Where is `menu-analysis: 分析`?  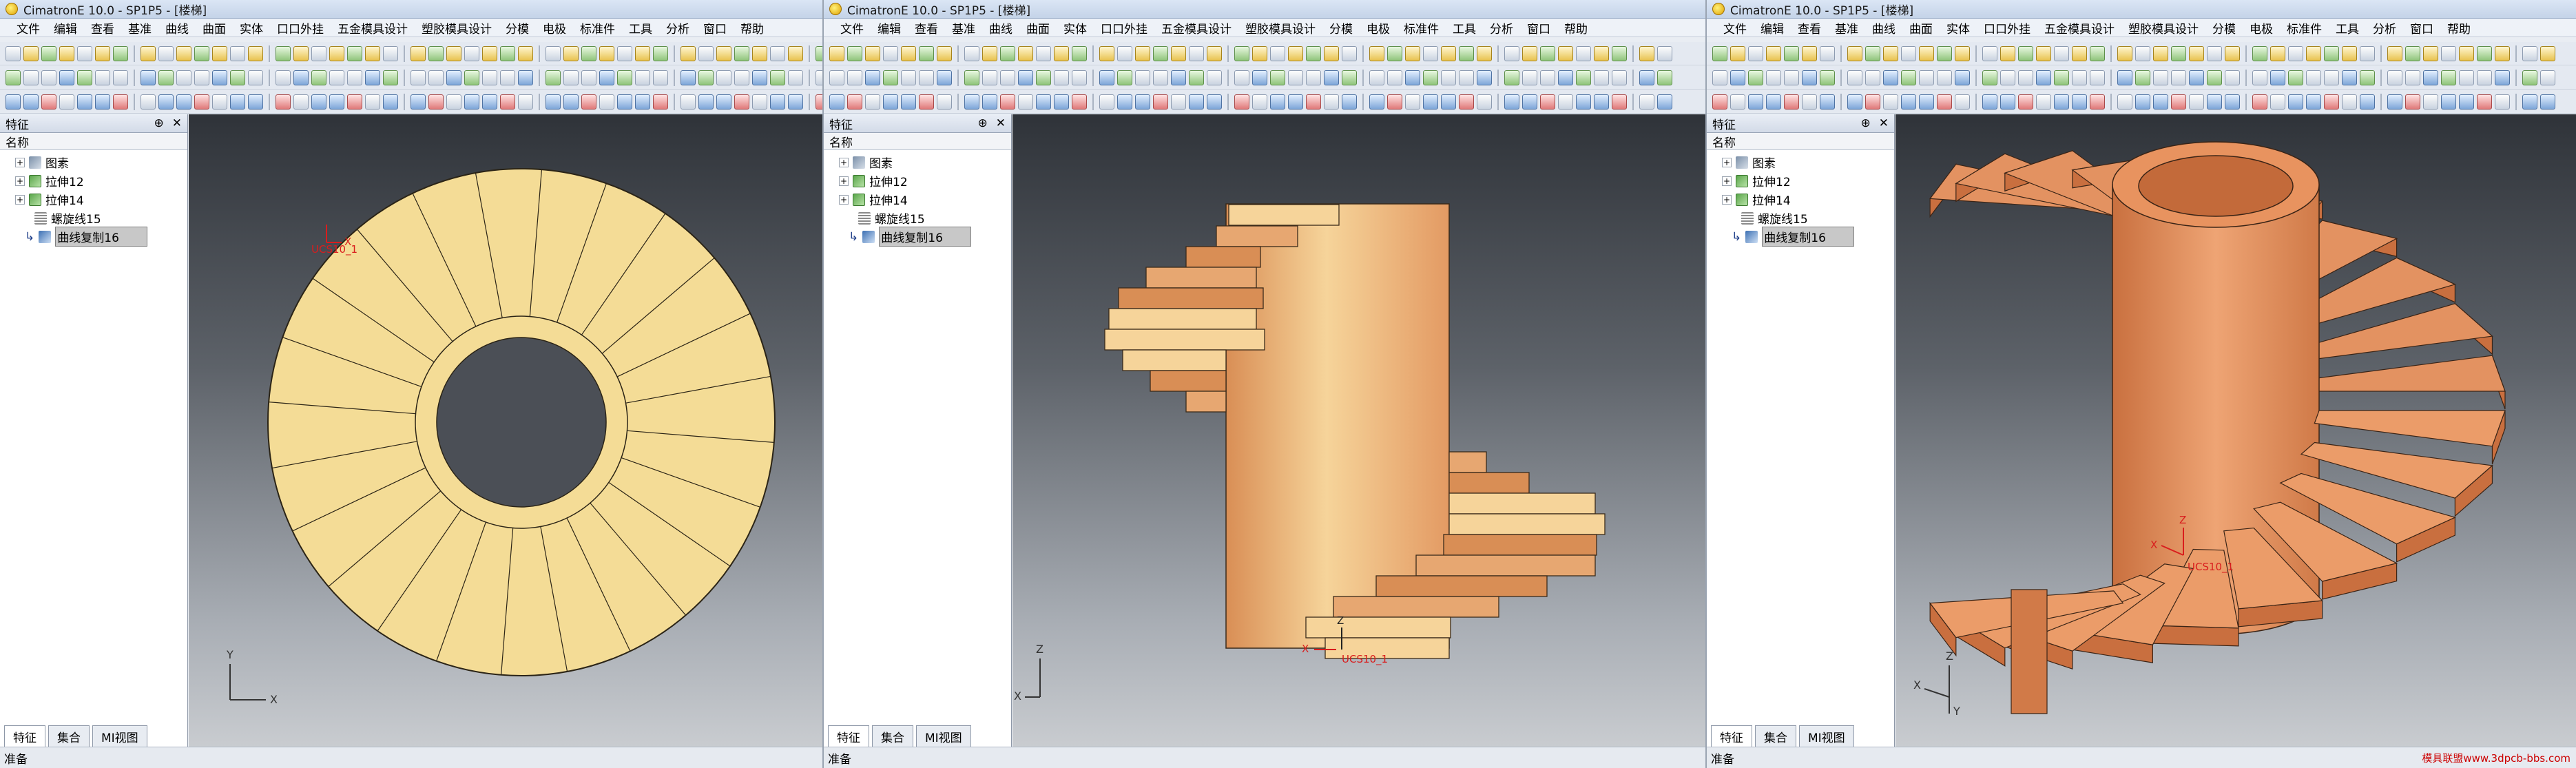
menu-analysis: 分析 is located at coordinates (677, 28).